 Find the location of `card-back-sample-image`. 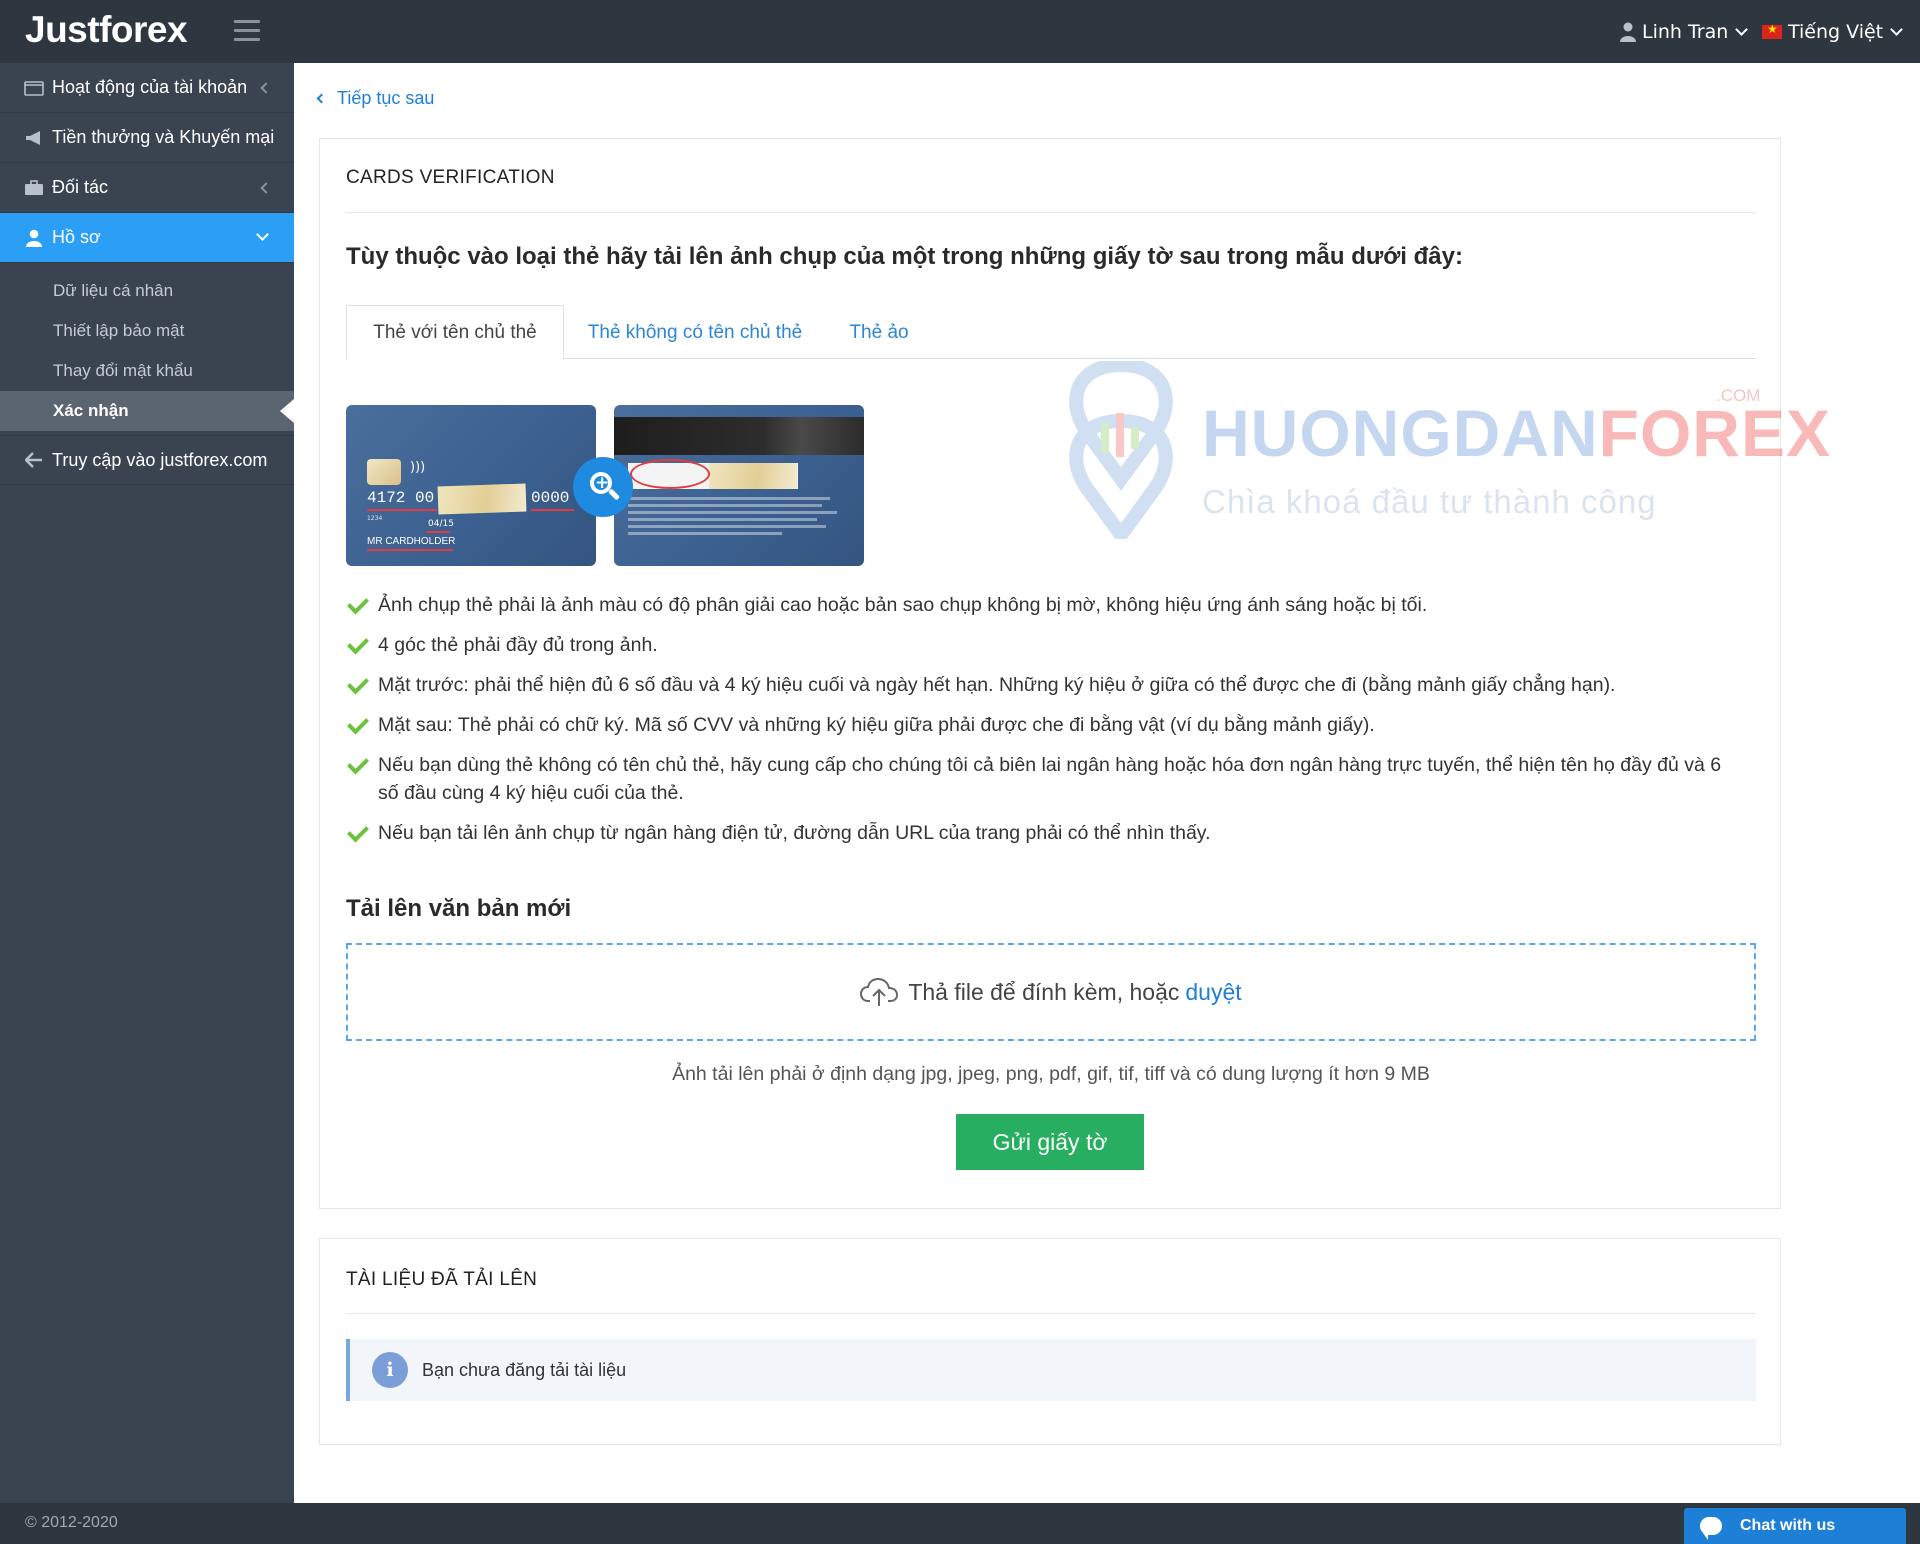

card-back-sample-image is located at coordinates (739, 485).